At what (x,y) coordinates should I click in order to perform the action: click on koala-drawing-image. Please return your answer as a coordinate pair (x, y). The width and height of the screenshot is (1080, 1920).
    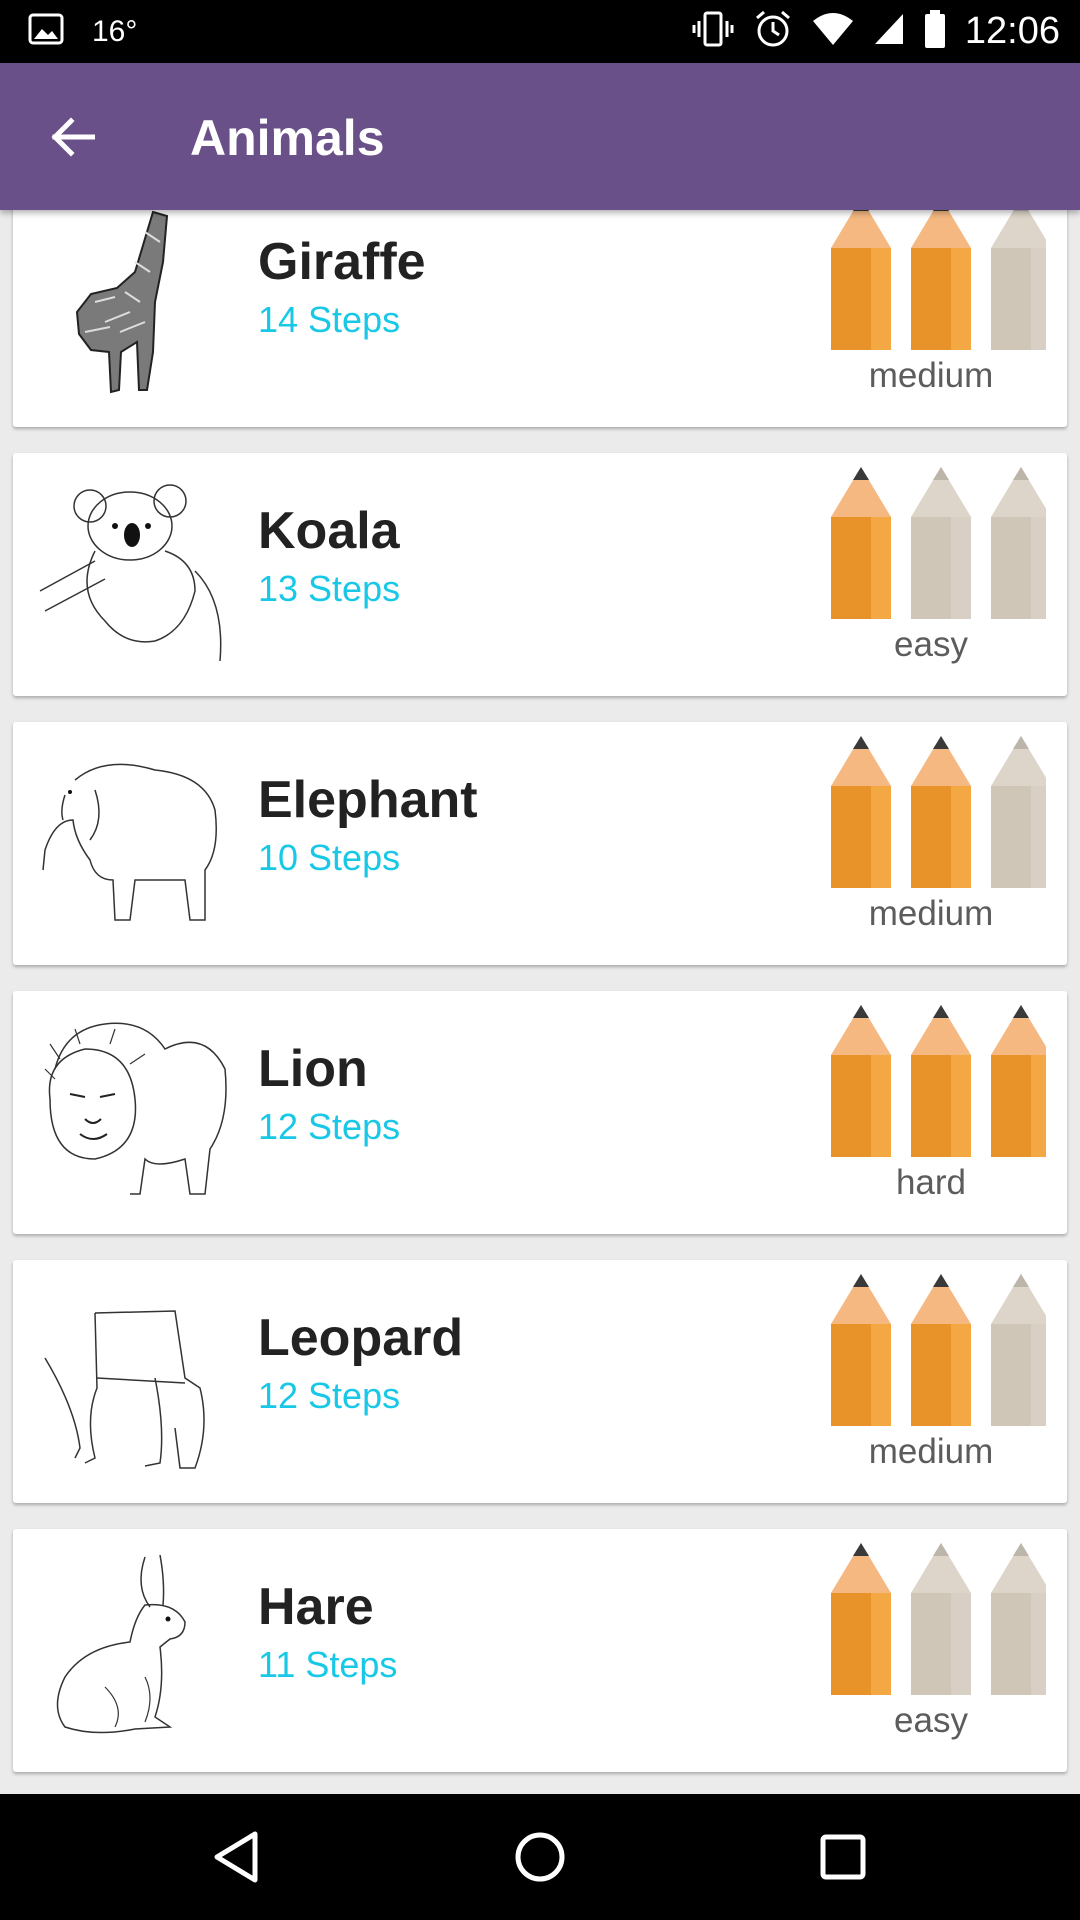
    Looking at the image, I should click on (130, 573).